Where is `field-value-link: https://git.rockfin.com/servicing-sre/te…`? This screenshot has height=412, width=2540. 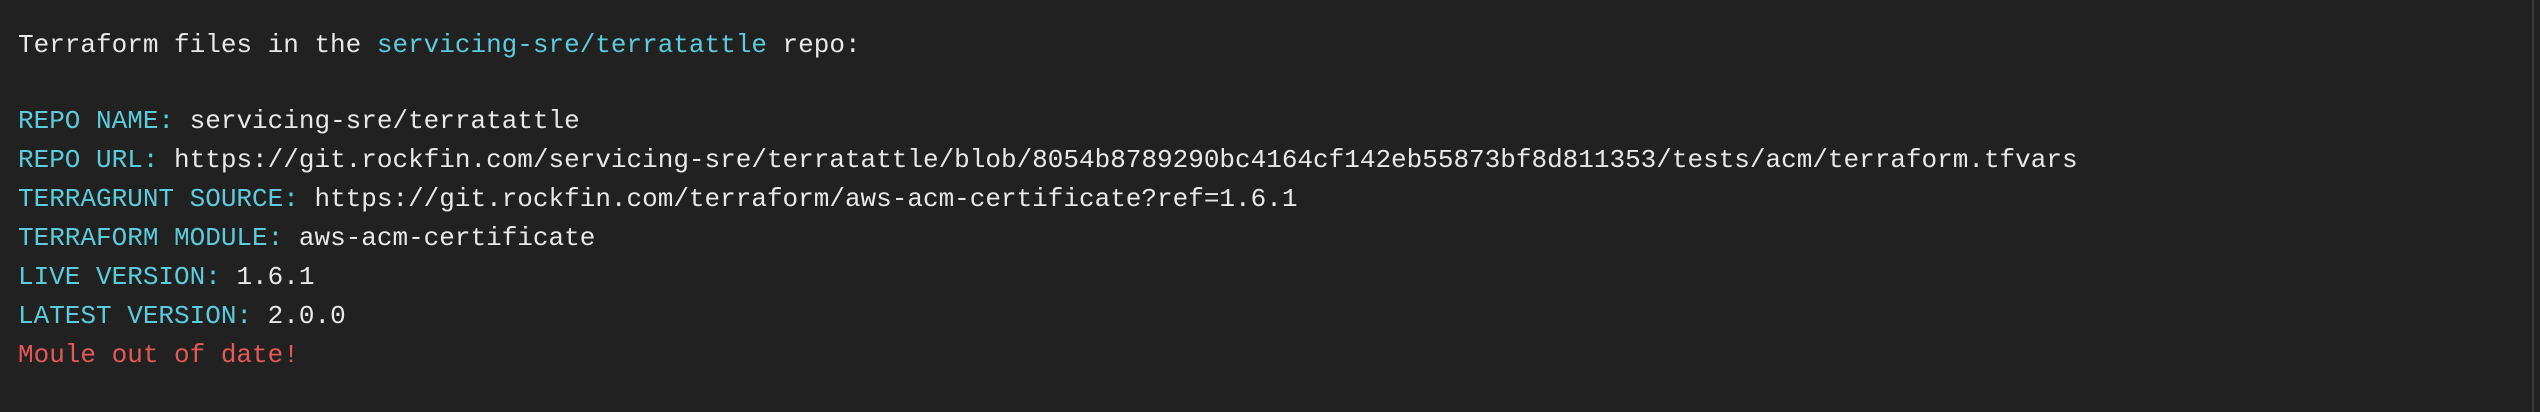 field-value-link: https://git.rockfin.com/servicing-sre/te… is located at coordinates (1126, 160).